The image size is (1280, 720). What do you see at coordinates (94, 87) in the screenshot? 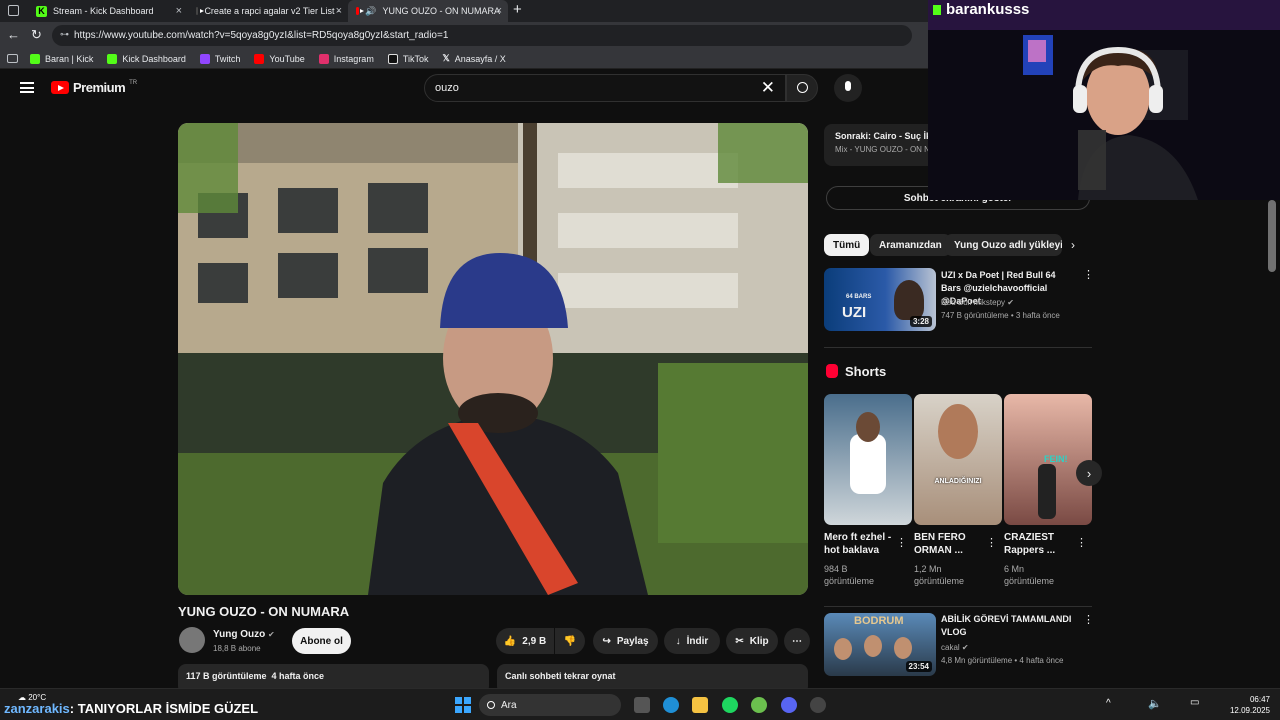
I see `youtube-logo: Premium TR` at bounding box center [94, 87].